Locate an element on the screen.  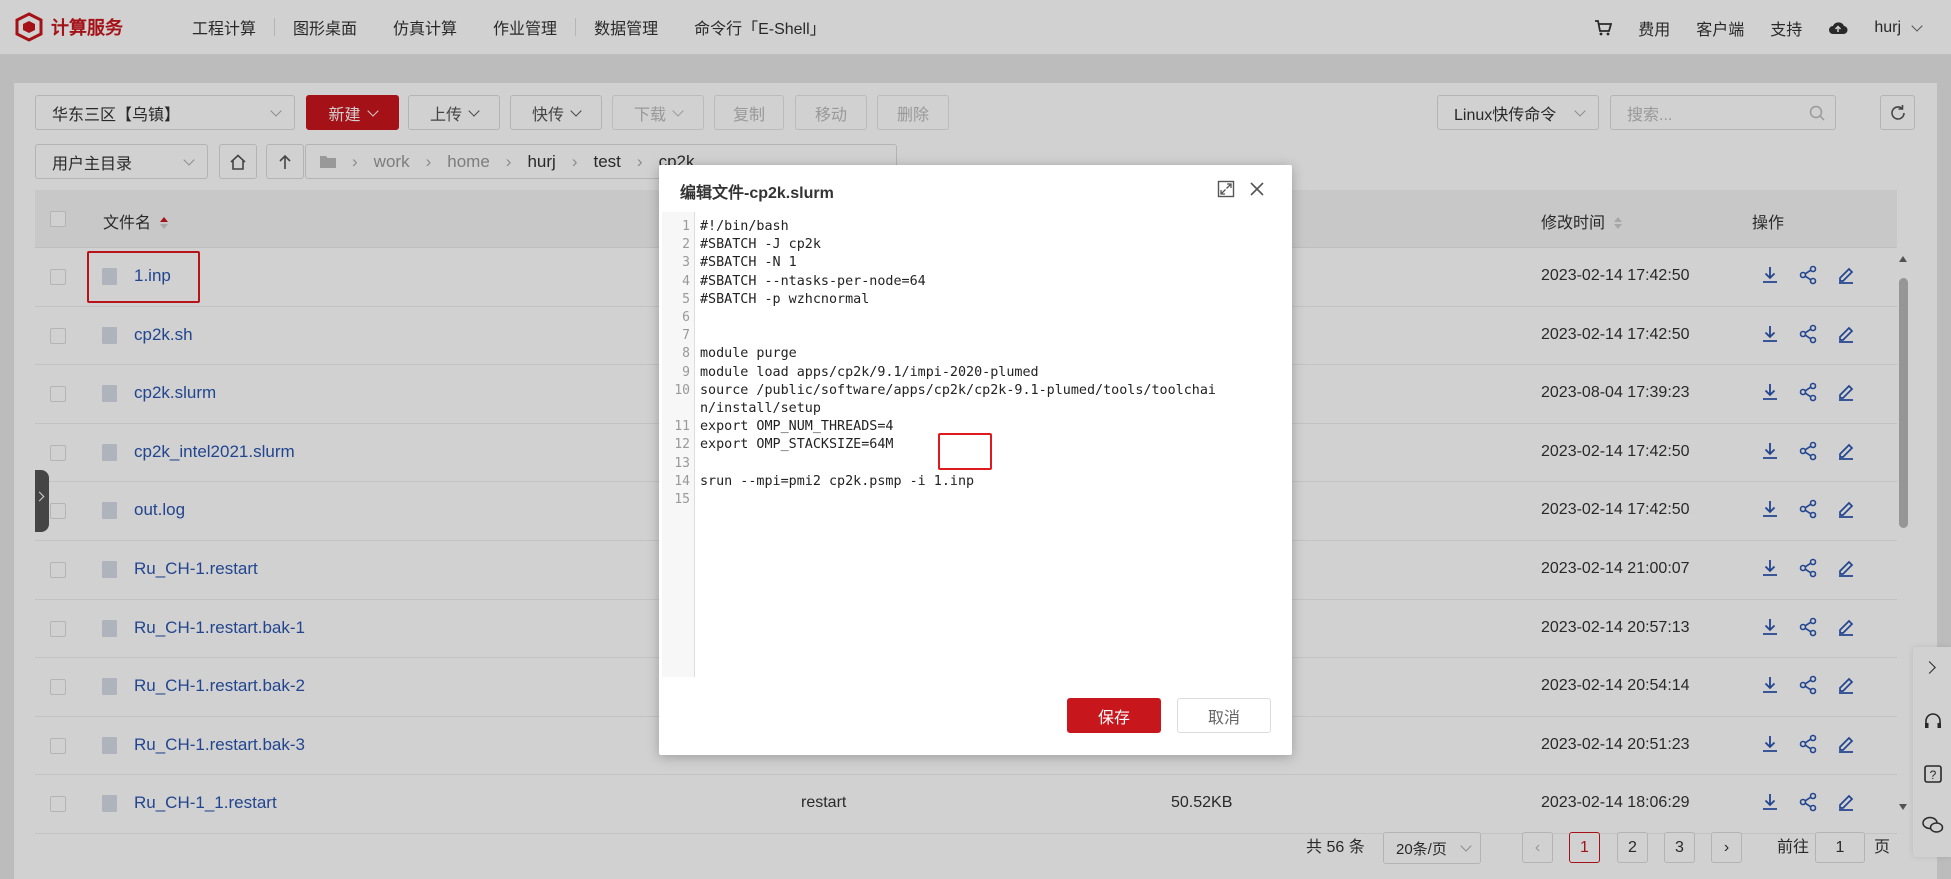
save-button: 保存 is located at coordinates (1114, 715).